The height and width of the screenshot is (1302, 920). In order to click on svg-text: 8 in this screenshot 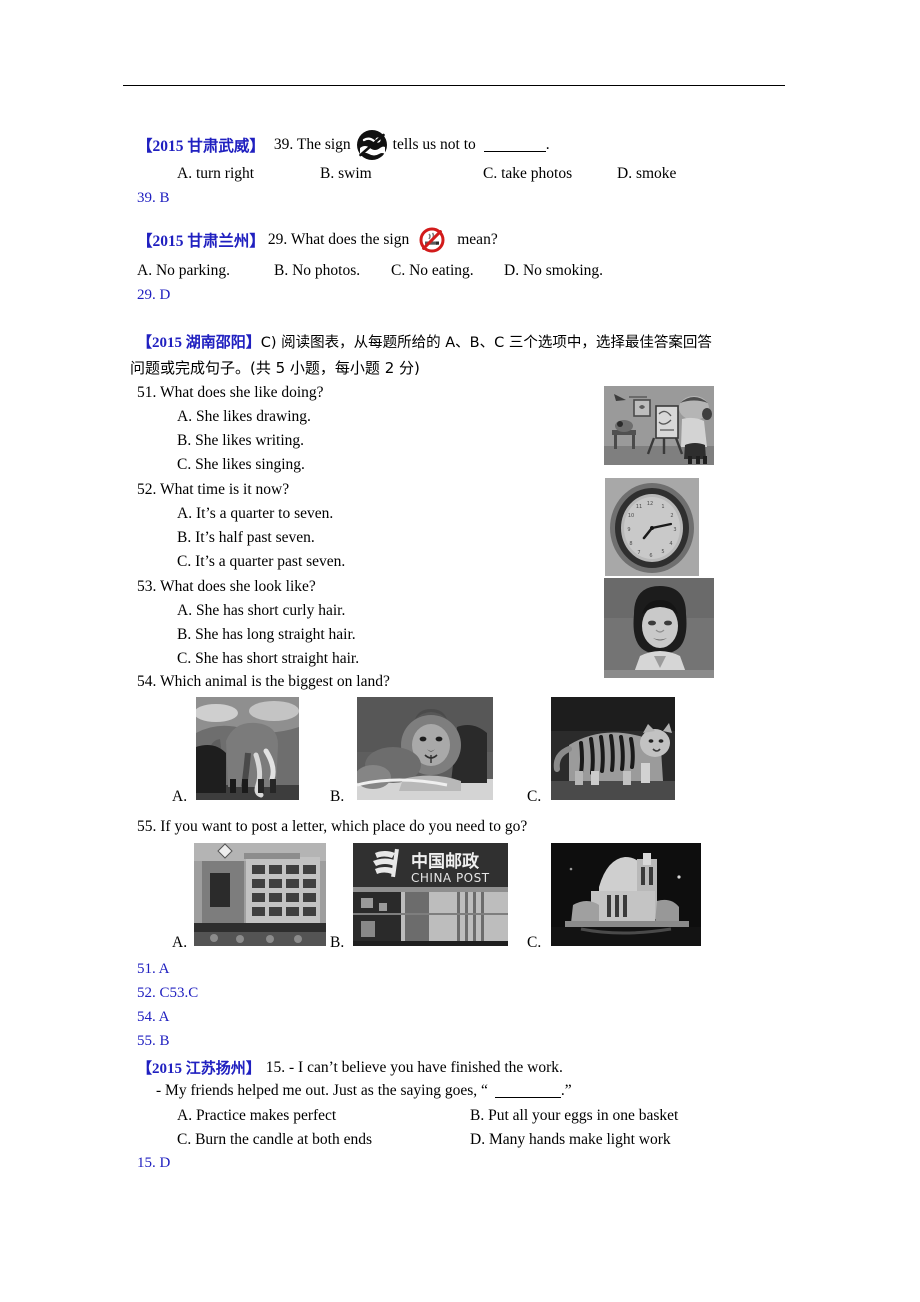, I will do `click(630, 544)`.